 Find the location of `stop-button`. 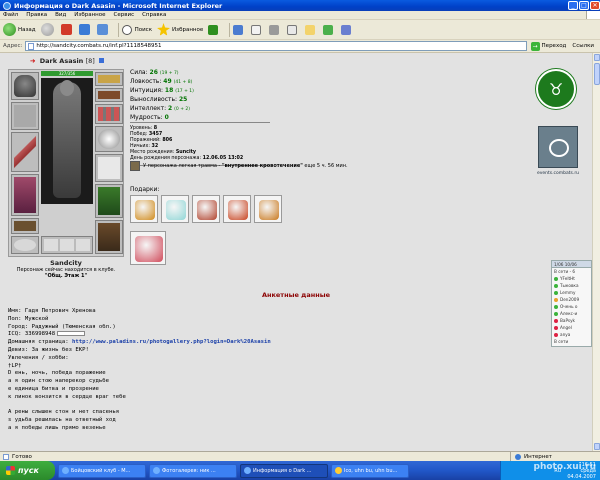

stop-button is located at coordinates (67, 29).